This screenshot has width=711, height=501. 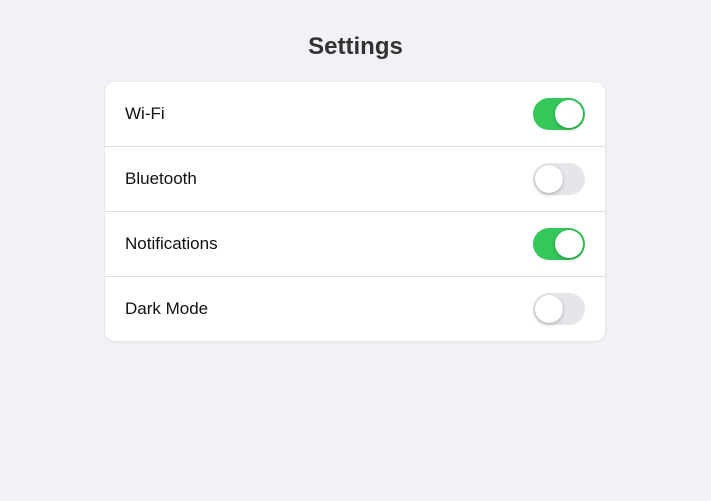 I want to click on wifi-toggle, so click(x=559, y=114).